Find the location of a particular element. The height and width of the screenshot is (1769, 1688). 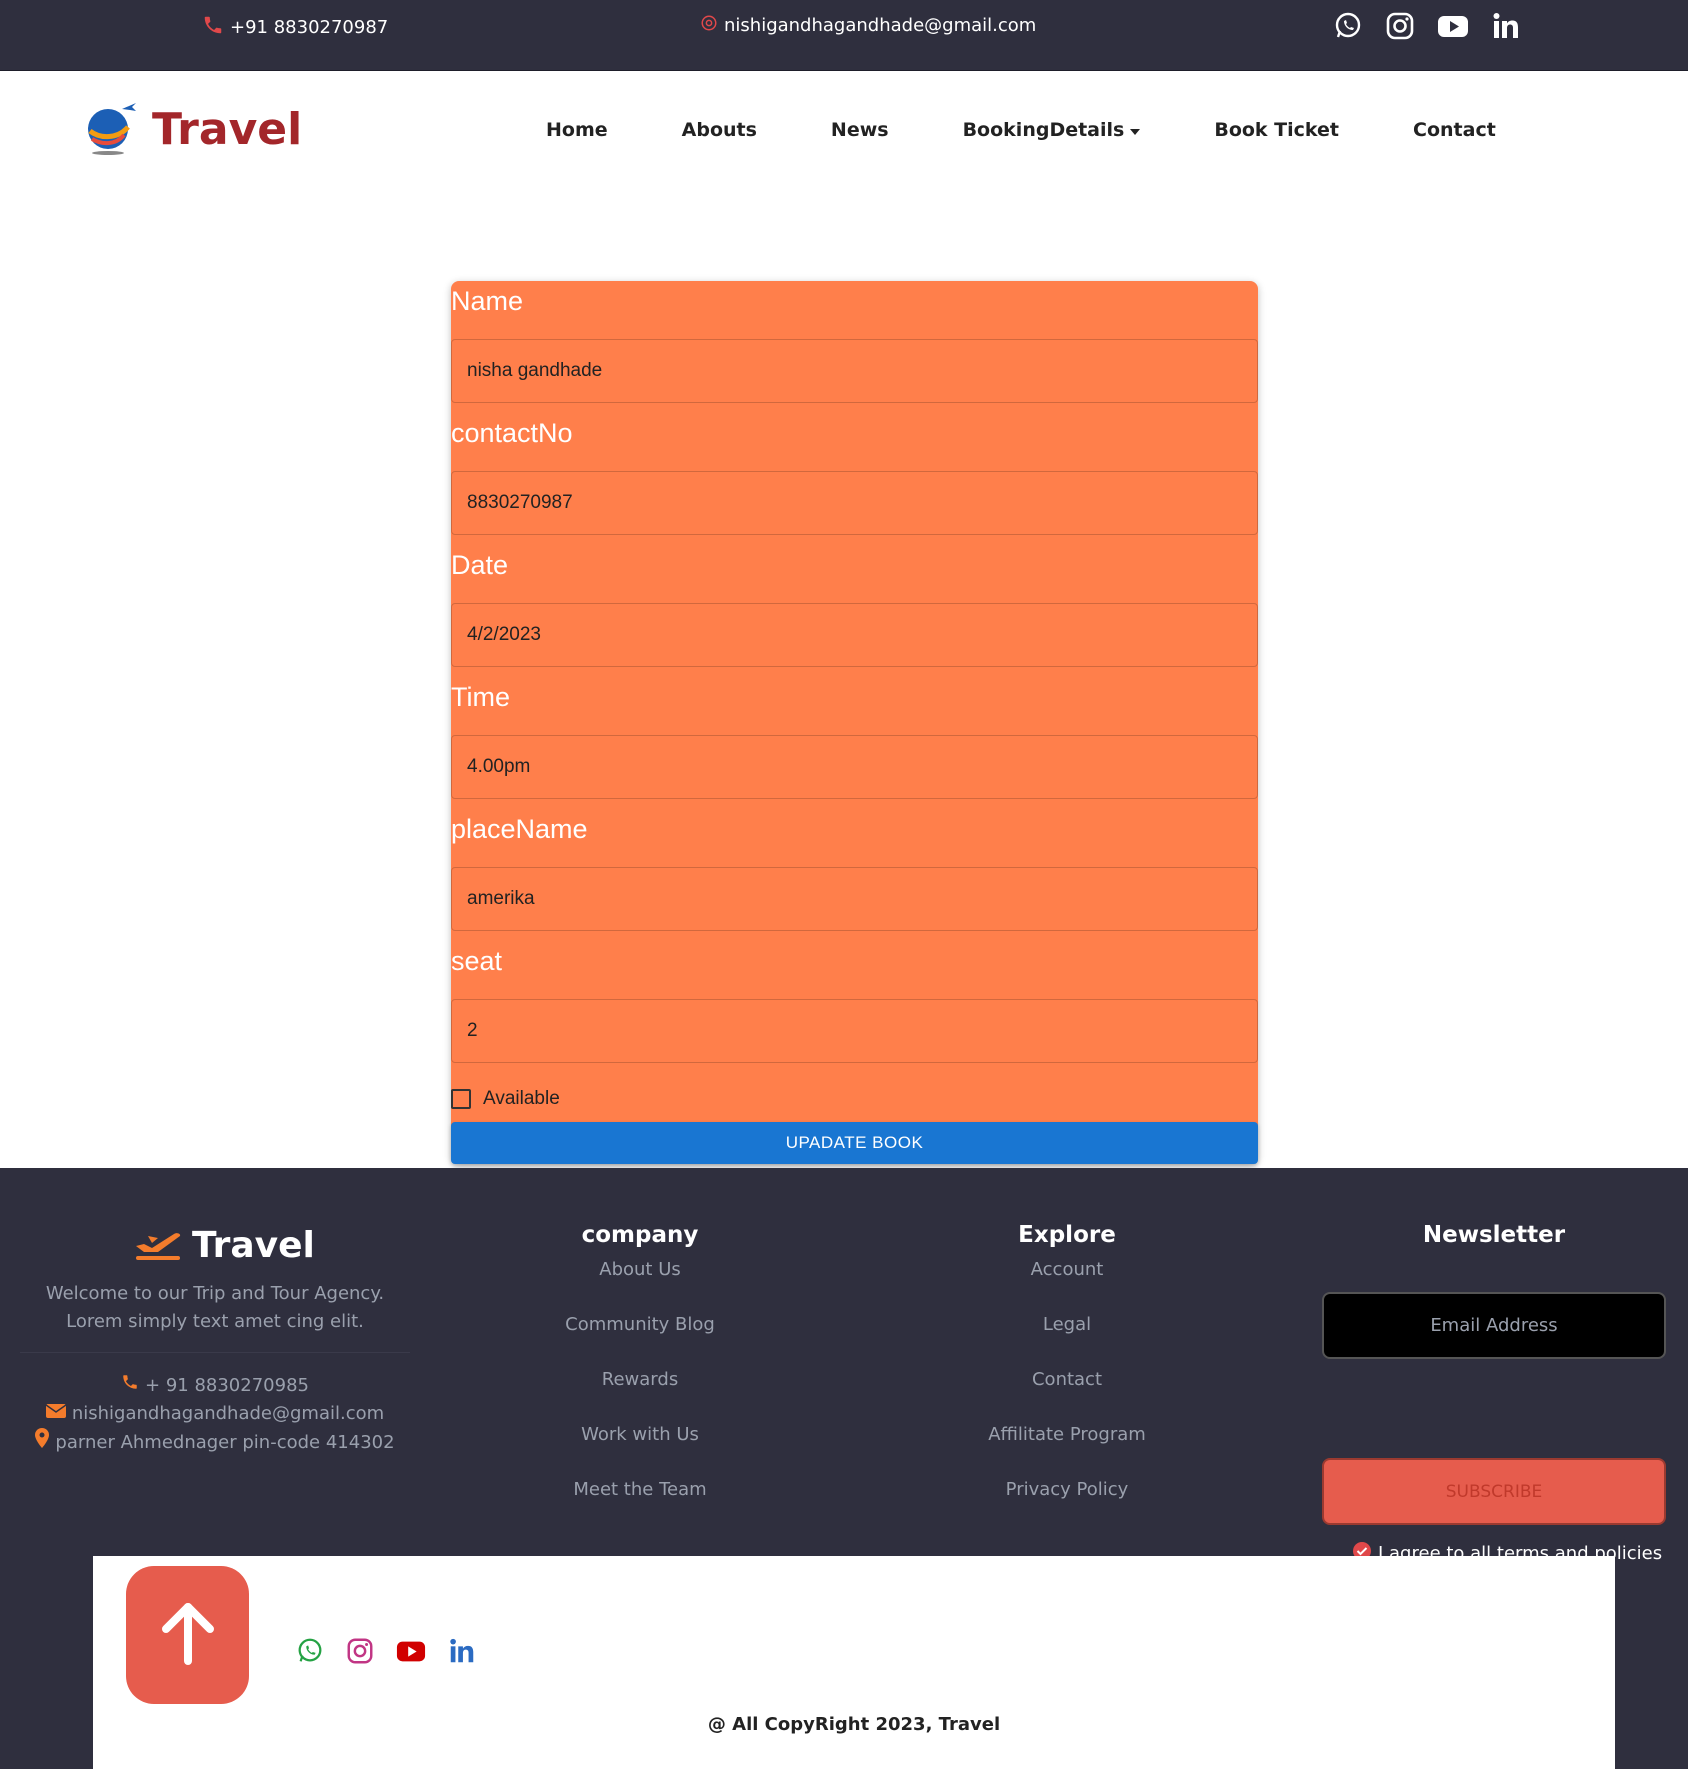

nav-book-ticket: Book Ticket is located at coordinates (1276, 130).